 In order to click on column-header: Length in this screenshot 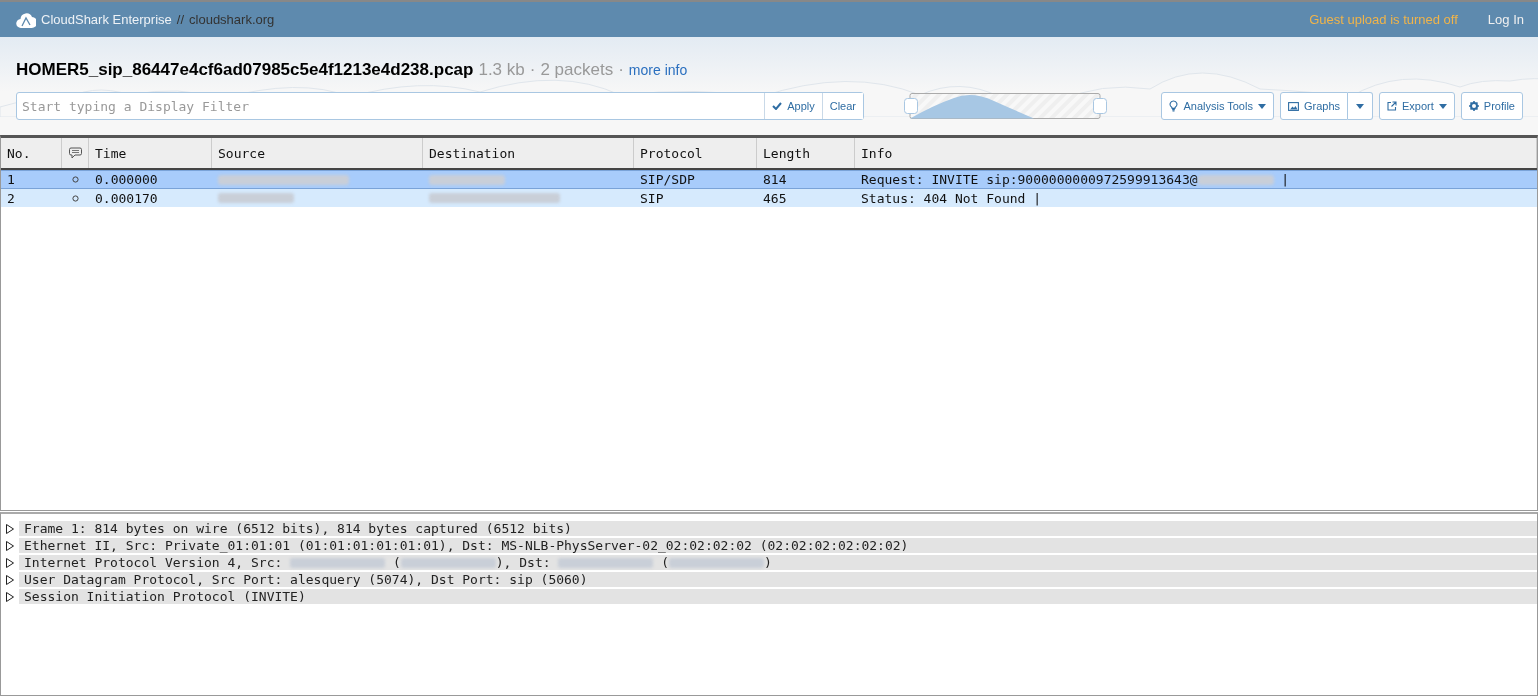, I will do `click(806, 153)`.